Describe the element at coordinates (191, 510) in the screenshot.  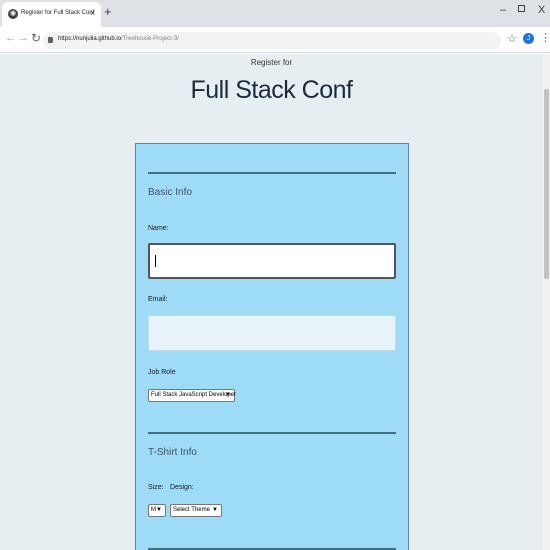
I see `design-value: Select Theme` at that location.